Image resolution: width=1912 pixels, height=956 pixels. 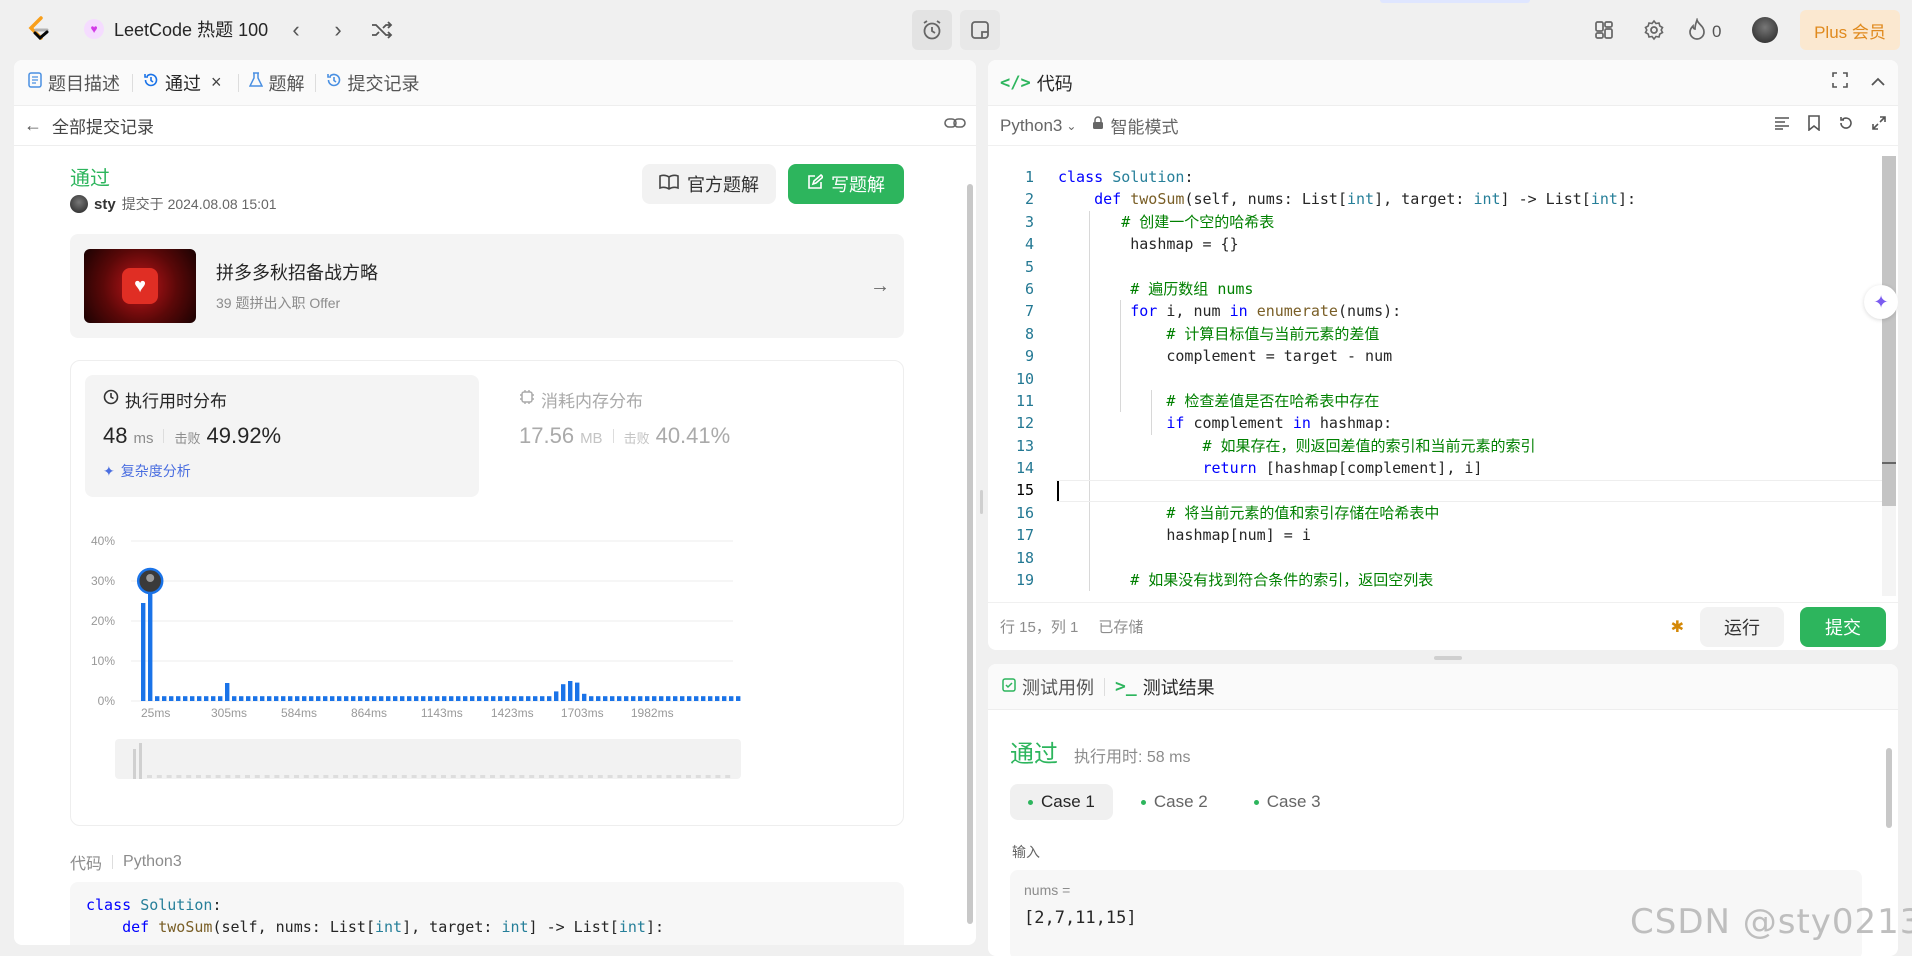 What do you see at coordinates (216, 82) in the screenshot?
I see `close-tab-icon: ×` at bounding box center [216, 82].